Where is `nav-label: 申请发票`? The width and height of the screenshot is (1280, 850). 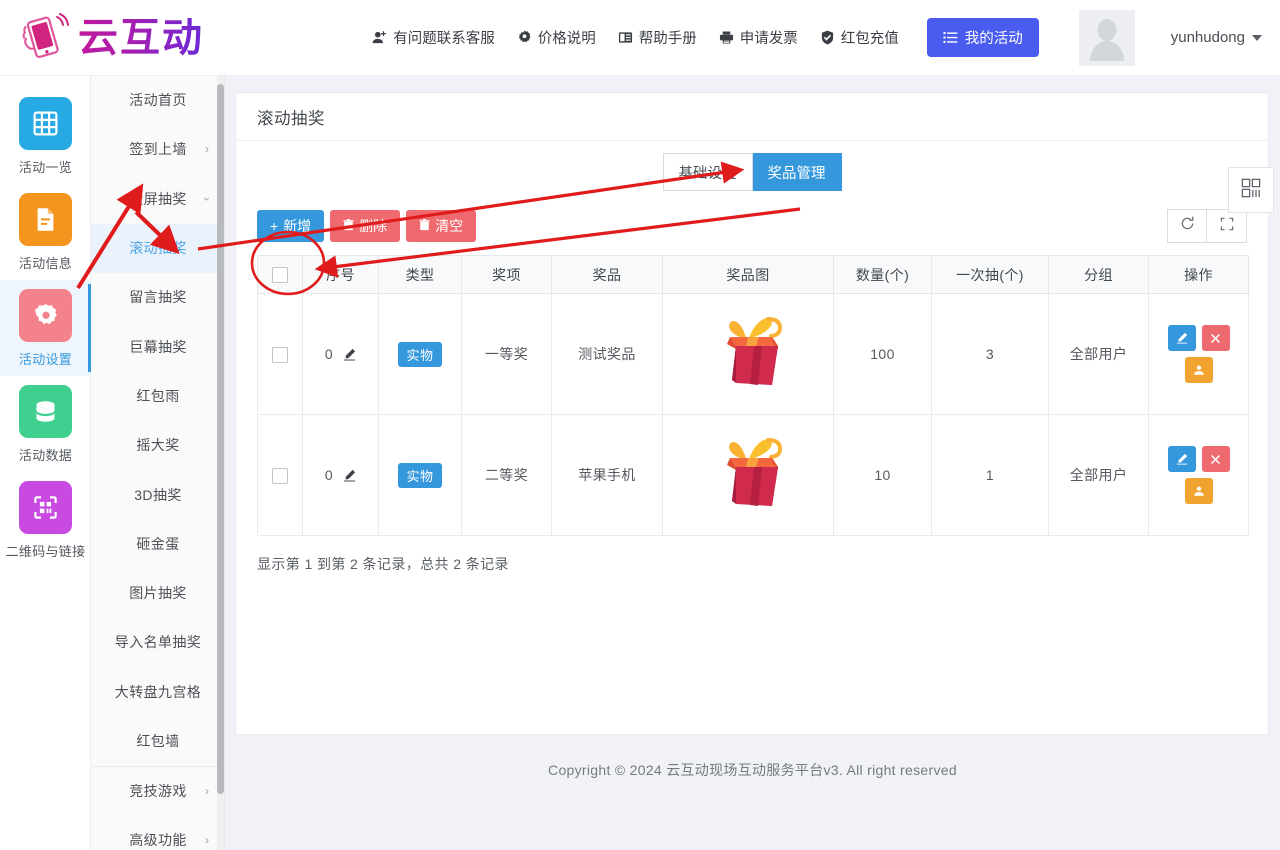
nav-label: 申请发票 is located at coordinates (768, 39).